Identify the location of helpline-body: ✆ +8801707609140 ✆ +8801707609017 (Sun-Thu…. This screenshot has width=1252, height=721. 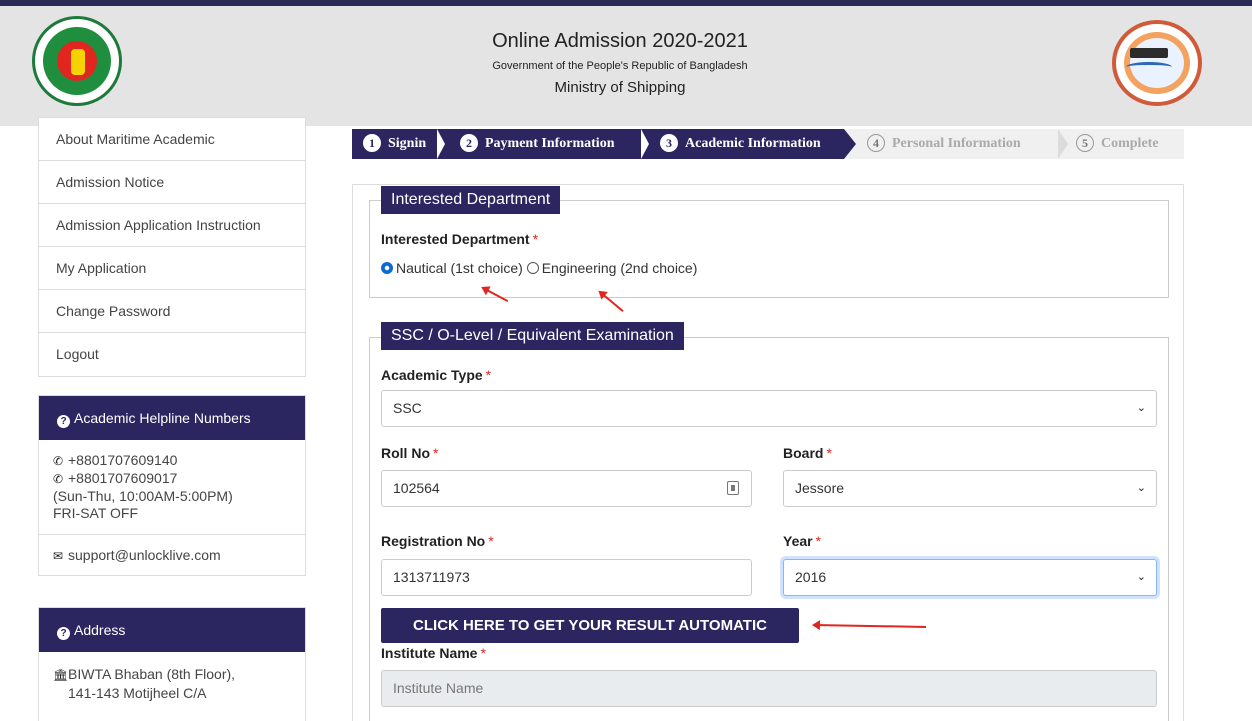
(172, 487).